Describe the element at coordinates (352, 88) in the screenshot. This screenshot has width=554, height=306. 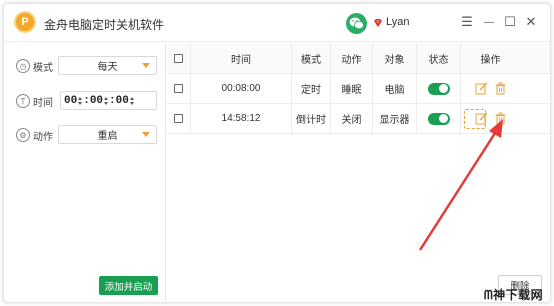
I see `row-action: 睡眠` at that location.